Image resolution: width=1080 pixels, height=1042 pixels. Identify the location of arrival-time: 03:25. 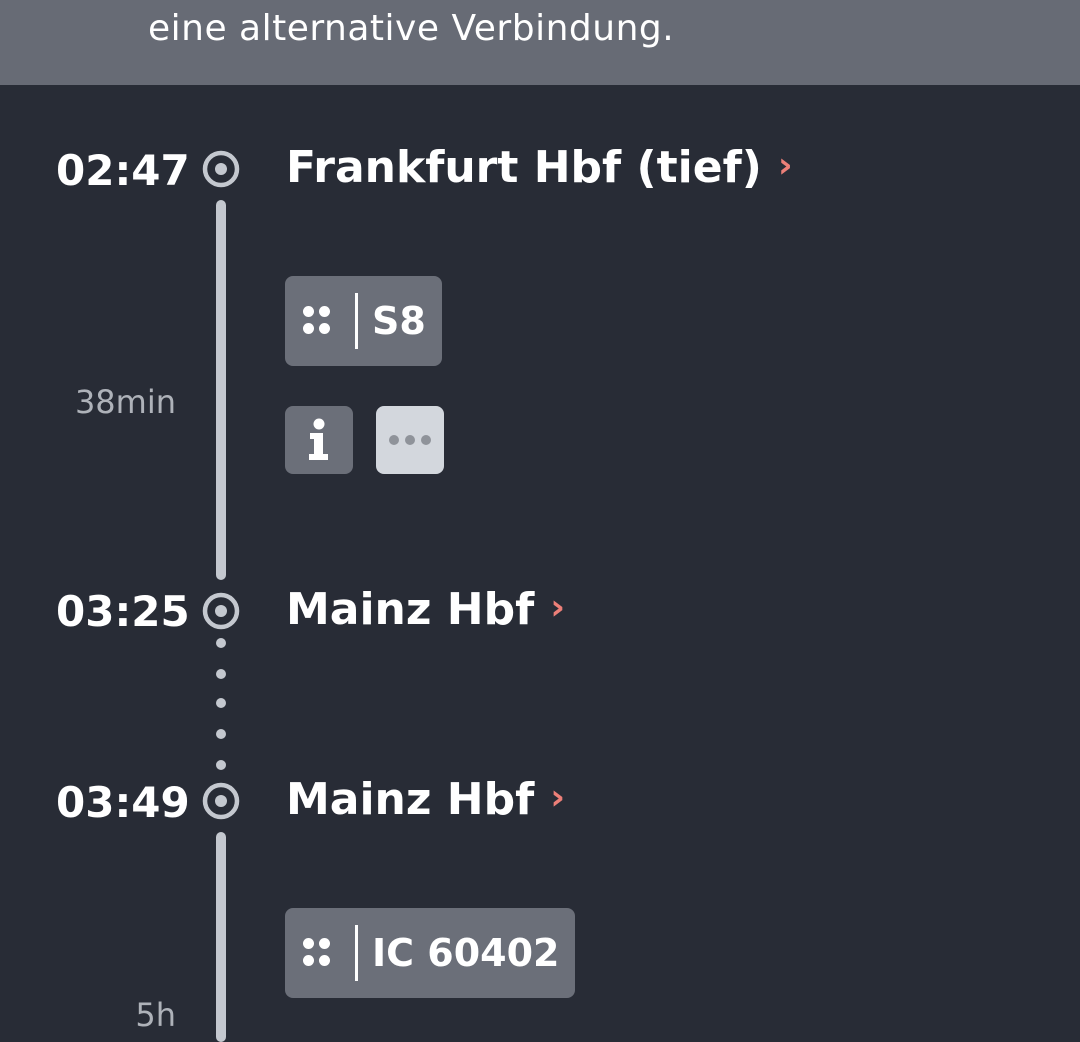
(123, 611).